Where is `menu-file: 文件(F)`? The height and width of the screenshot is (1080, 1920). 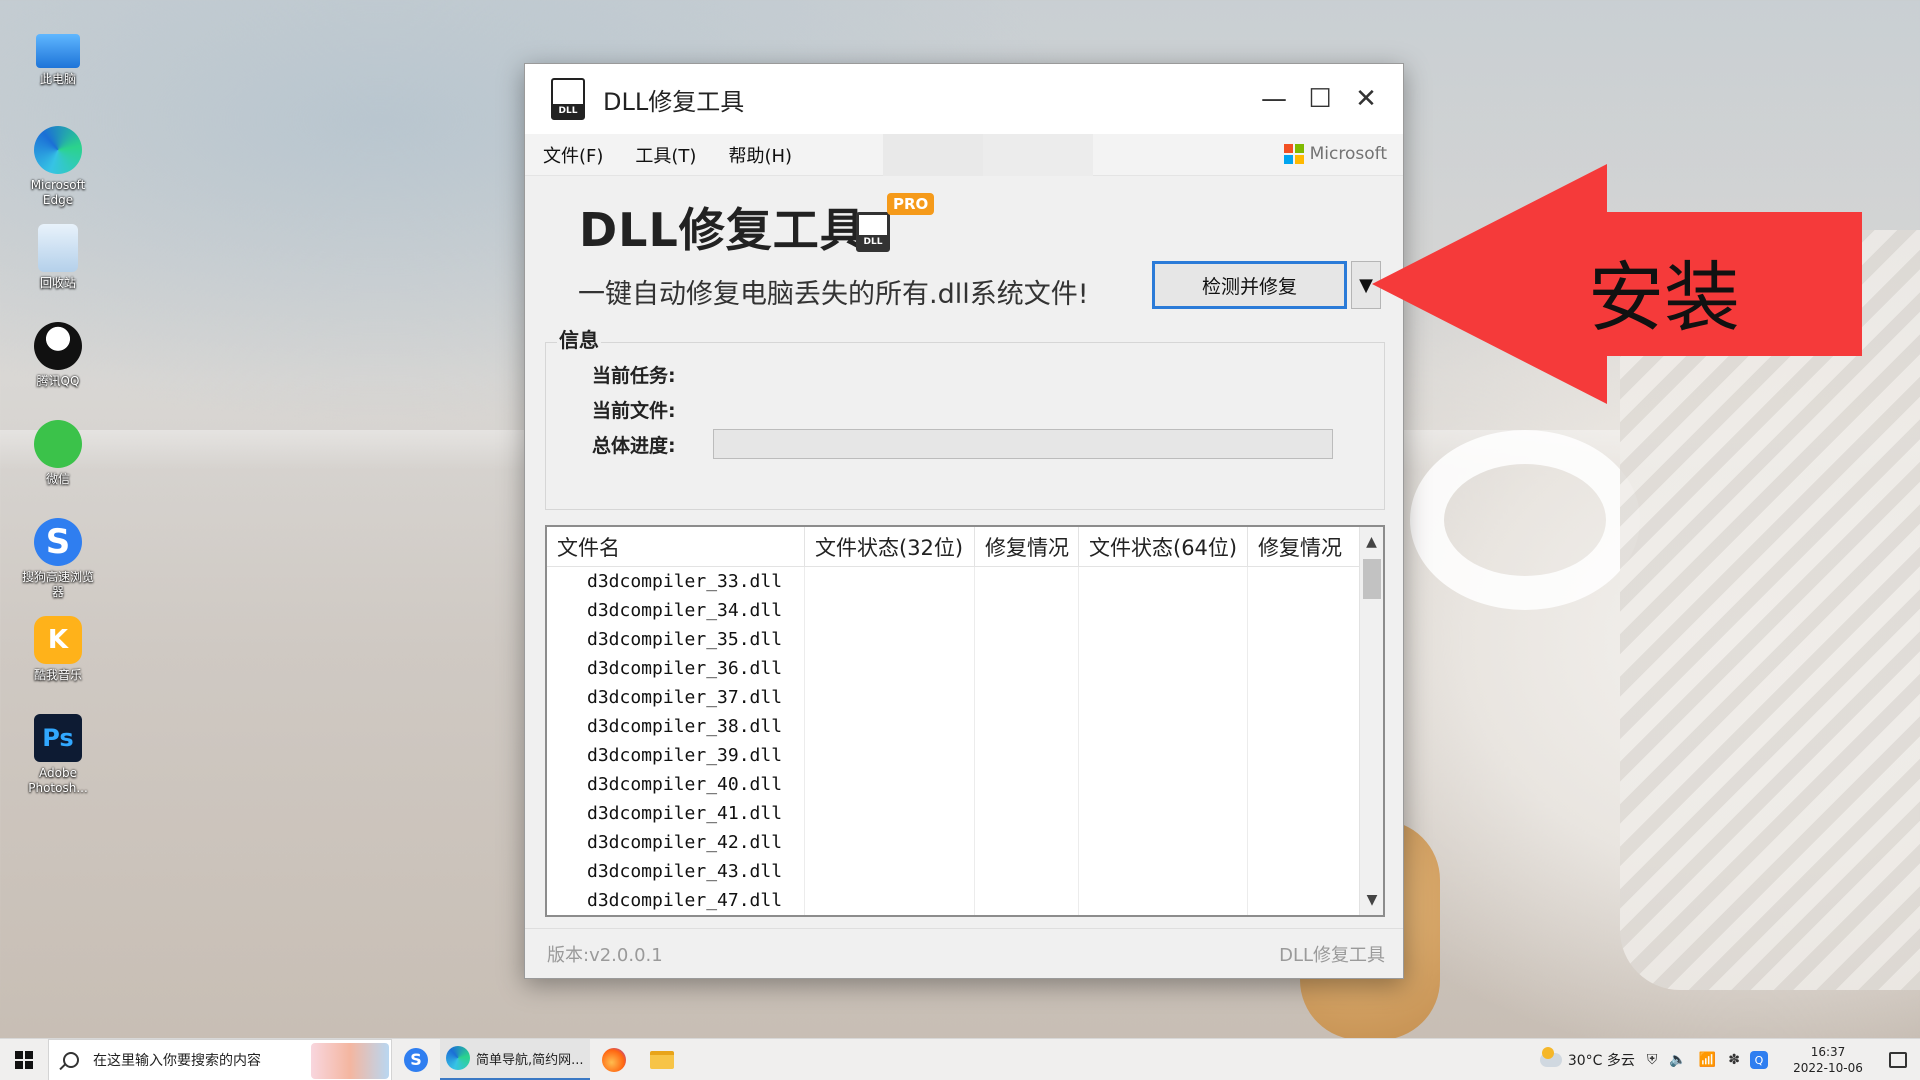 menu-file: 文件(F) is located at coordinates (573, 155).